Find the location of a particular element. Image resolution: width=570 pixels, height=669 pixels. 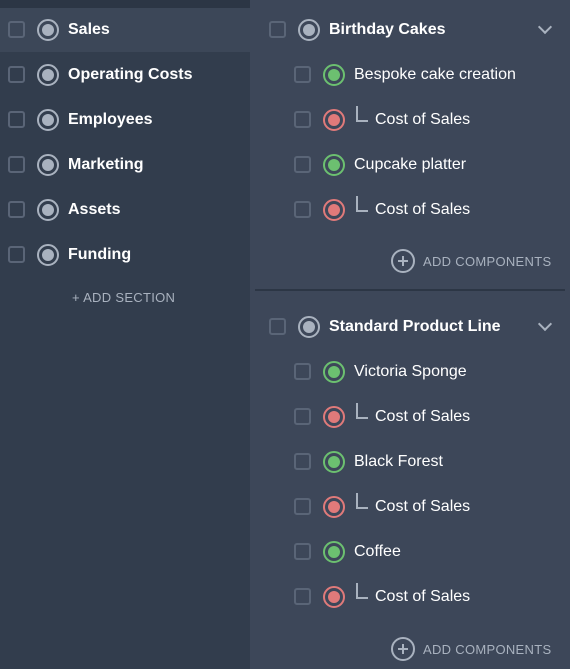

sidebar-item-assets: Assets is located at coordinates (125, 210).